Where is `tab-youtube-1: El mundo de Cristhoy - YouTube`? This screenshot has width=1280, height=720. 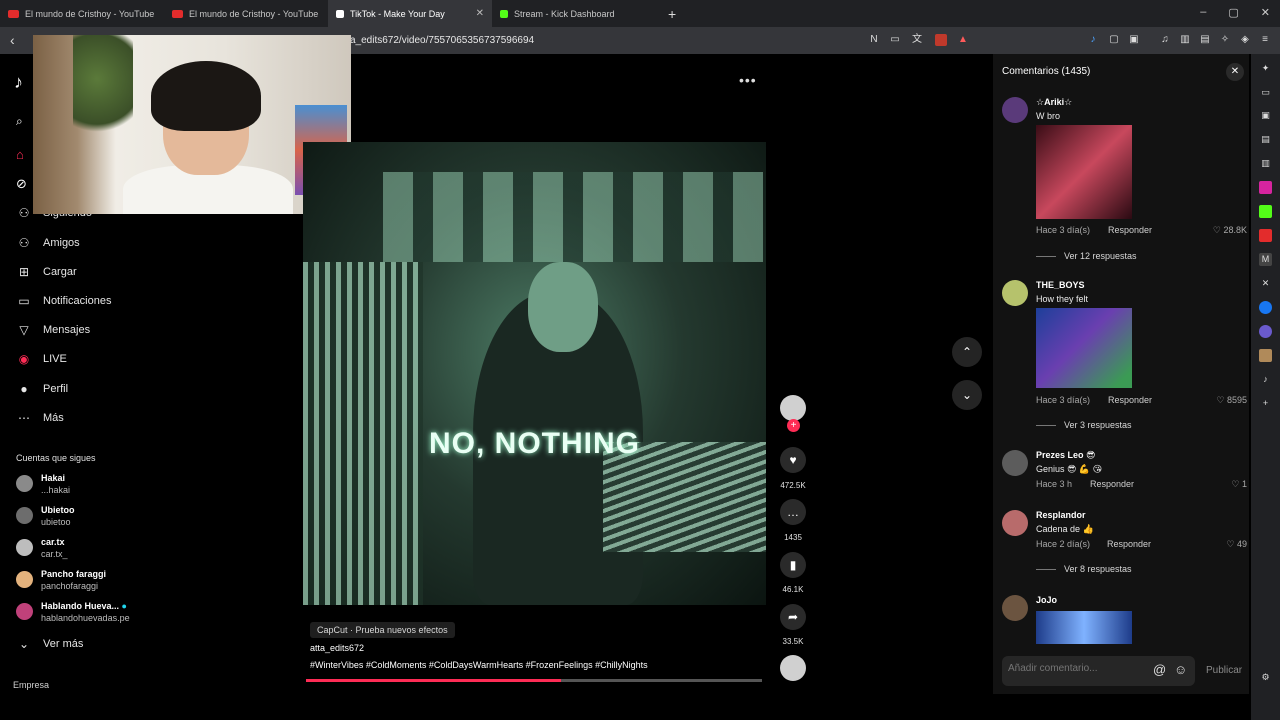 tab-youtube-1: El mundo de Cristhoy - YouTube is located at coordinates (82, 13).